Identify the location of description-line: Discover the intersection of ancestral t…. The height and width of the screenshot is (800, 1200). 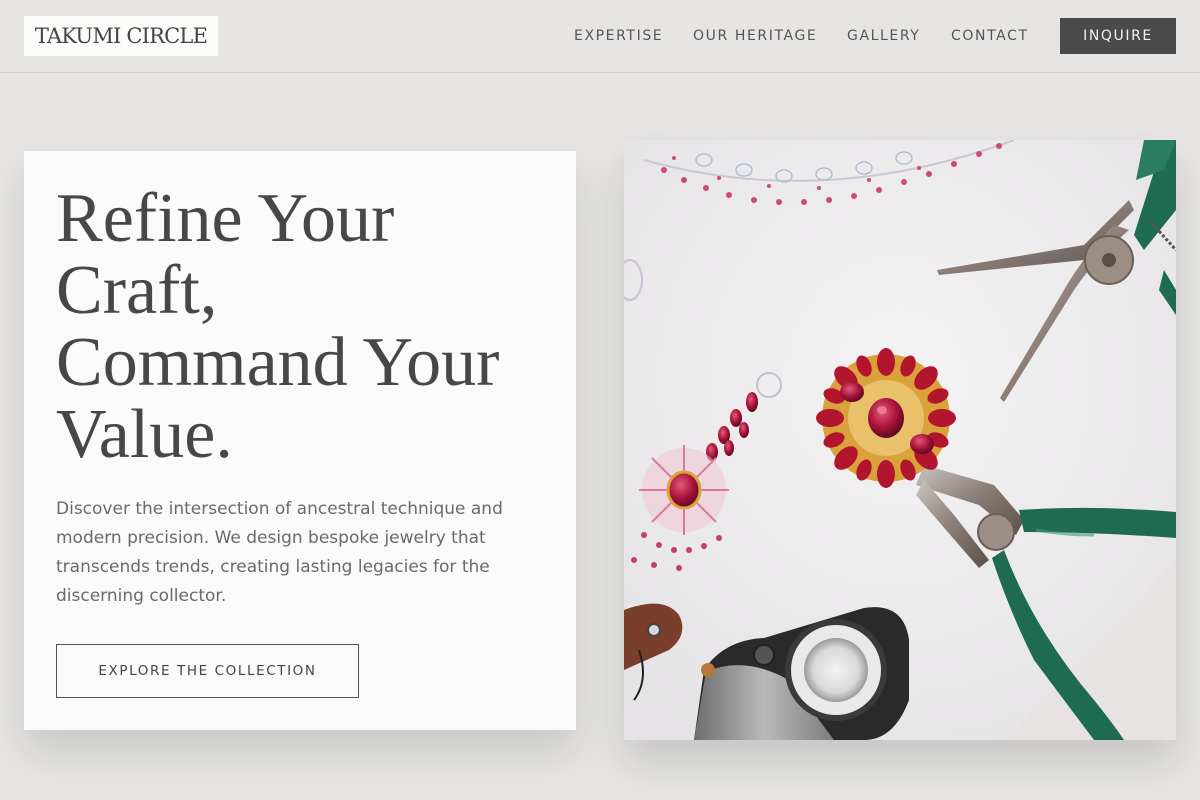
(279, 509).